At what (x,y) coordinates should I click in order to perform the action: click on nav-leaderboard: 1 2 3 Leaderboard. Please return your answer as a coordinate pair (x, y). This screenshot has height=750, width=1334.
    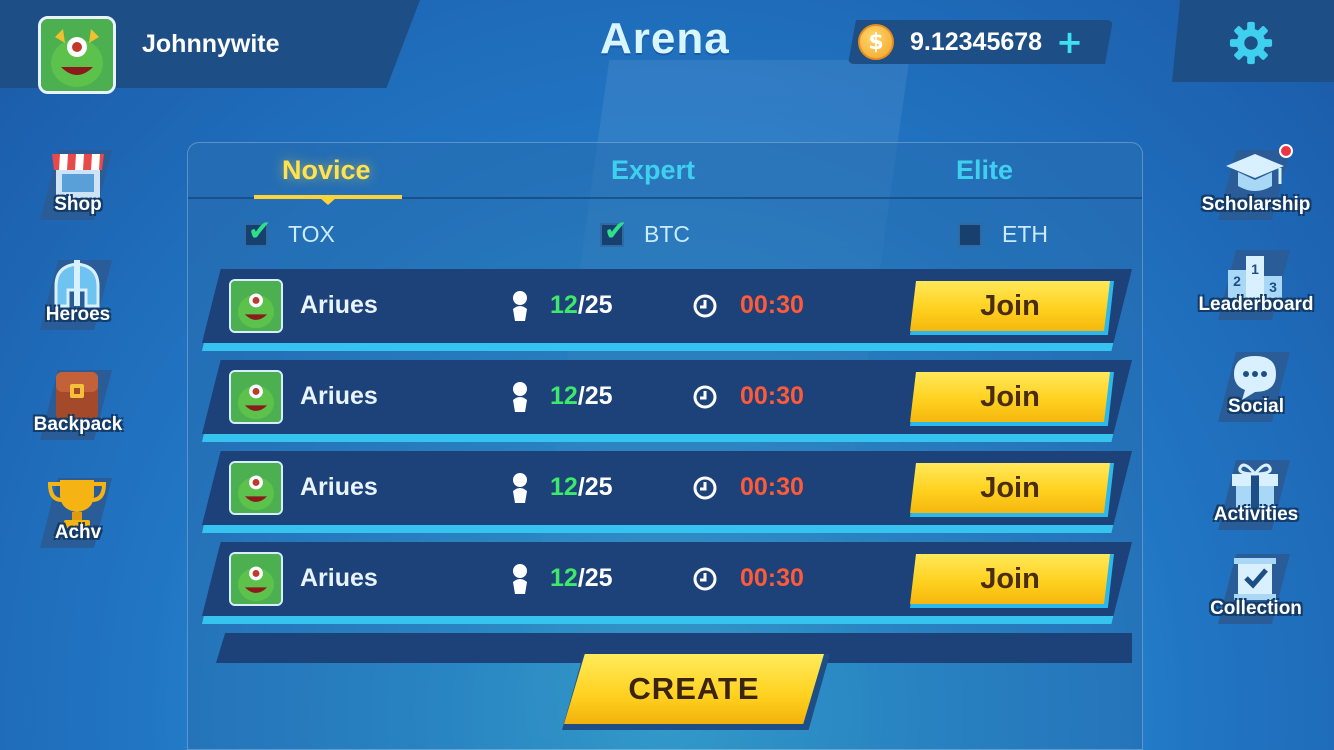
    Looking at the image, I should click on (1256, 291).